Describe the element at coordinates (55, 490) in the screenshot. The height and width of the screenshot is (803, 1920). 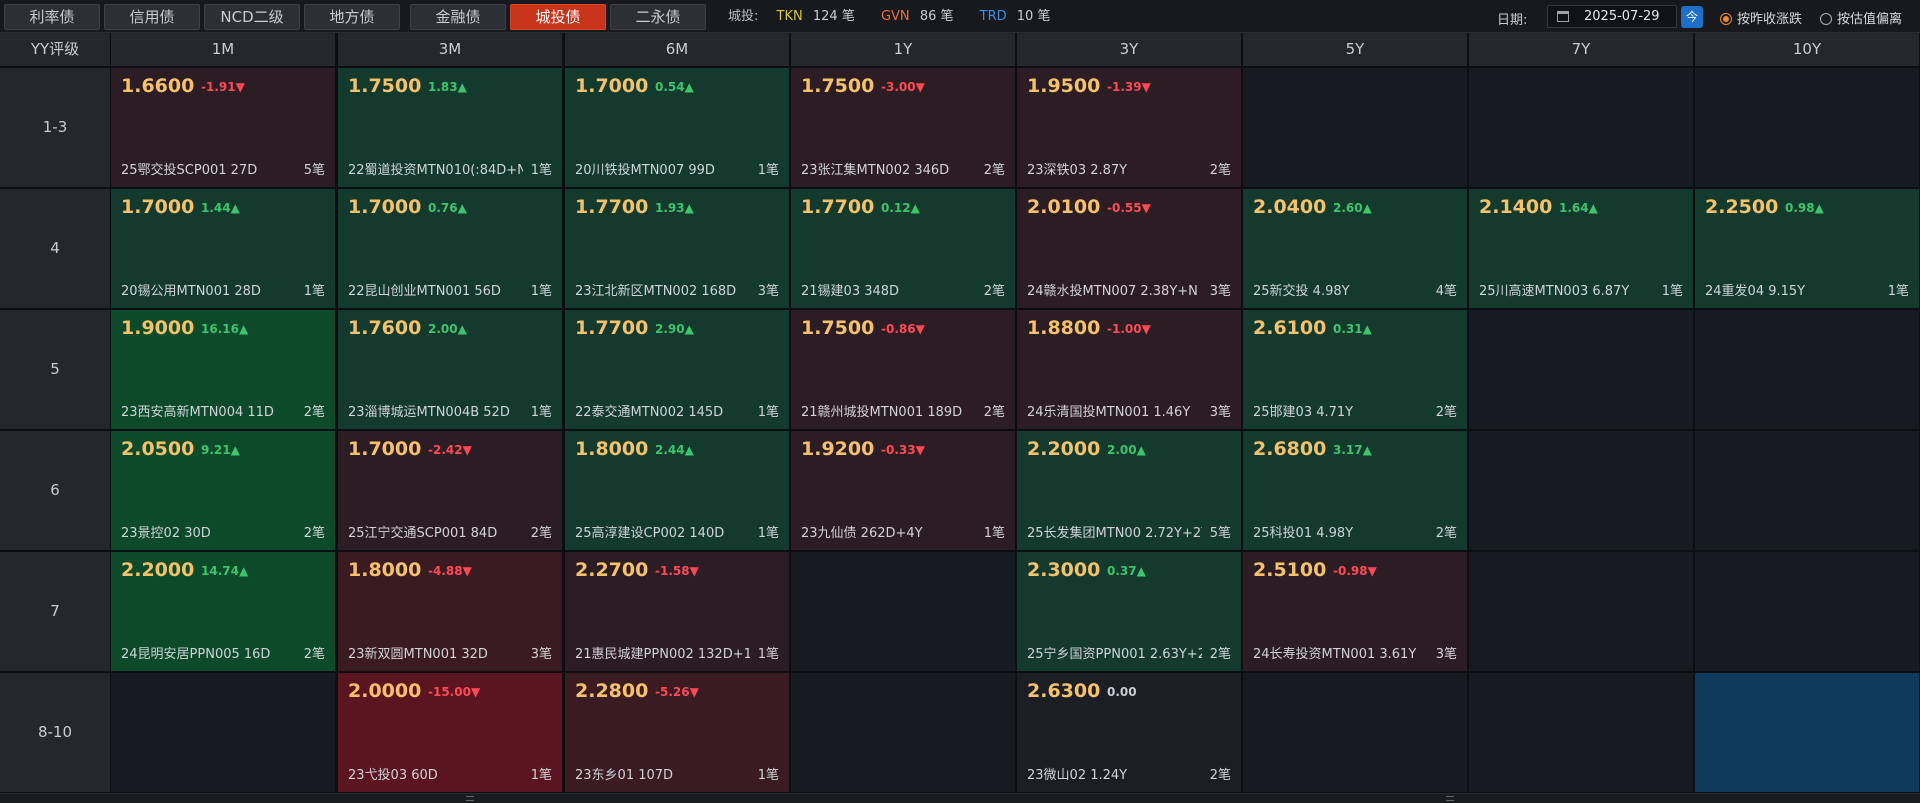
I see `row-header-rating: 6` at that location.